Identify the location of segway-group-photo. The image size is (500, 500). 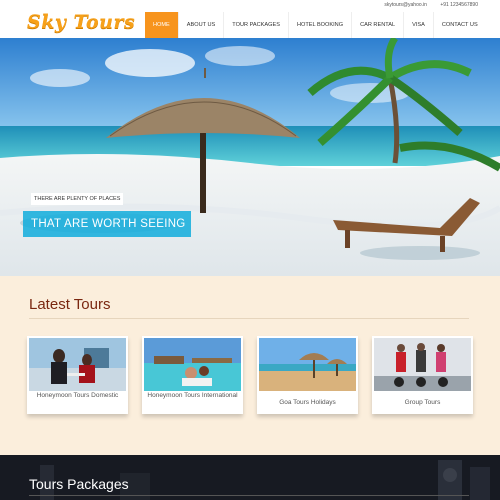
(422, 364).